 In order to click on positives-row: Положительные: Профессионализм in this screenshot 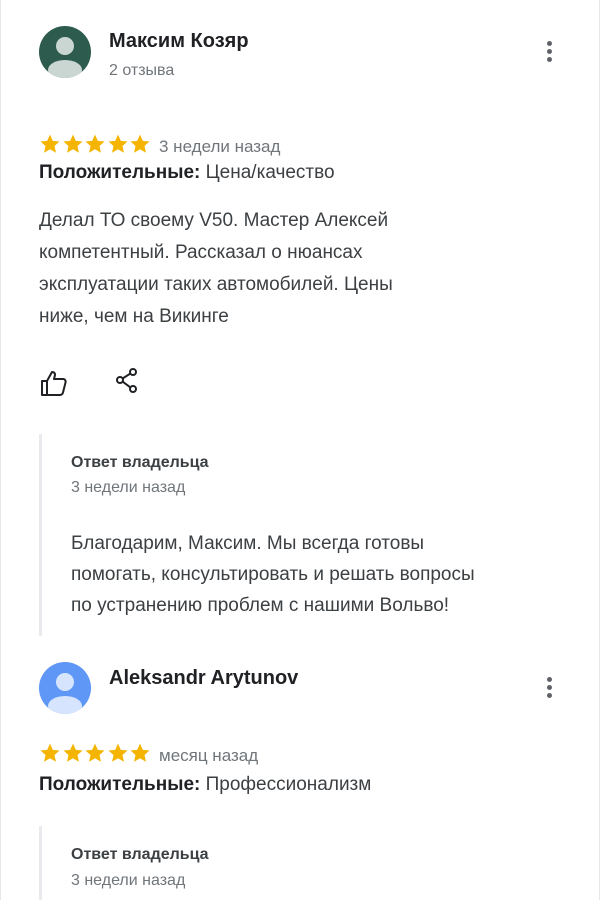, I will do `click(205, 785)`.